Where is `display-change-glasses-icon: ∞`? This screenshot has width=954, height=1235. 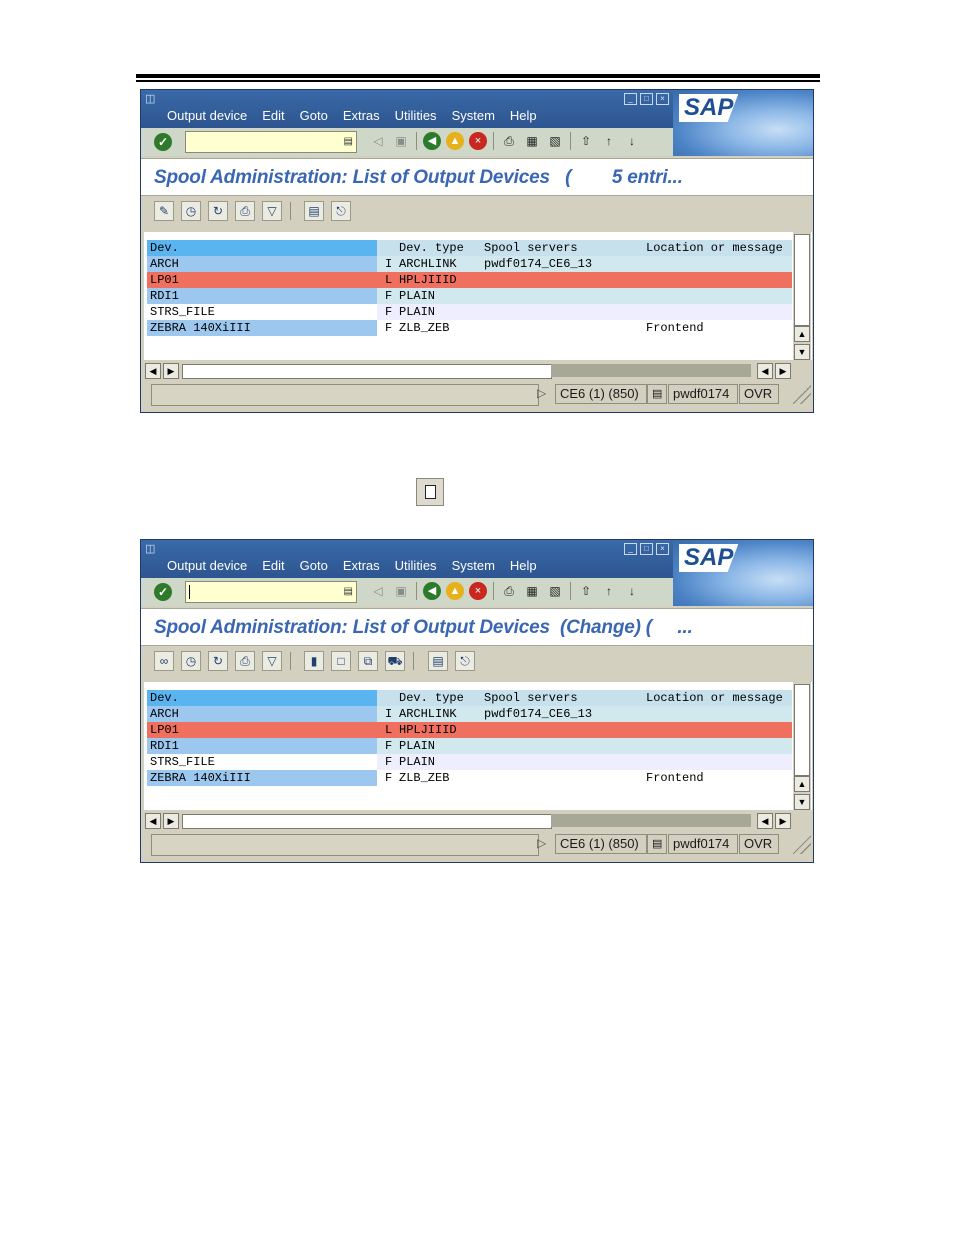
display-change-glasses-icon: ∞ is located at coordinates (164, 661).